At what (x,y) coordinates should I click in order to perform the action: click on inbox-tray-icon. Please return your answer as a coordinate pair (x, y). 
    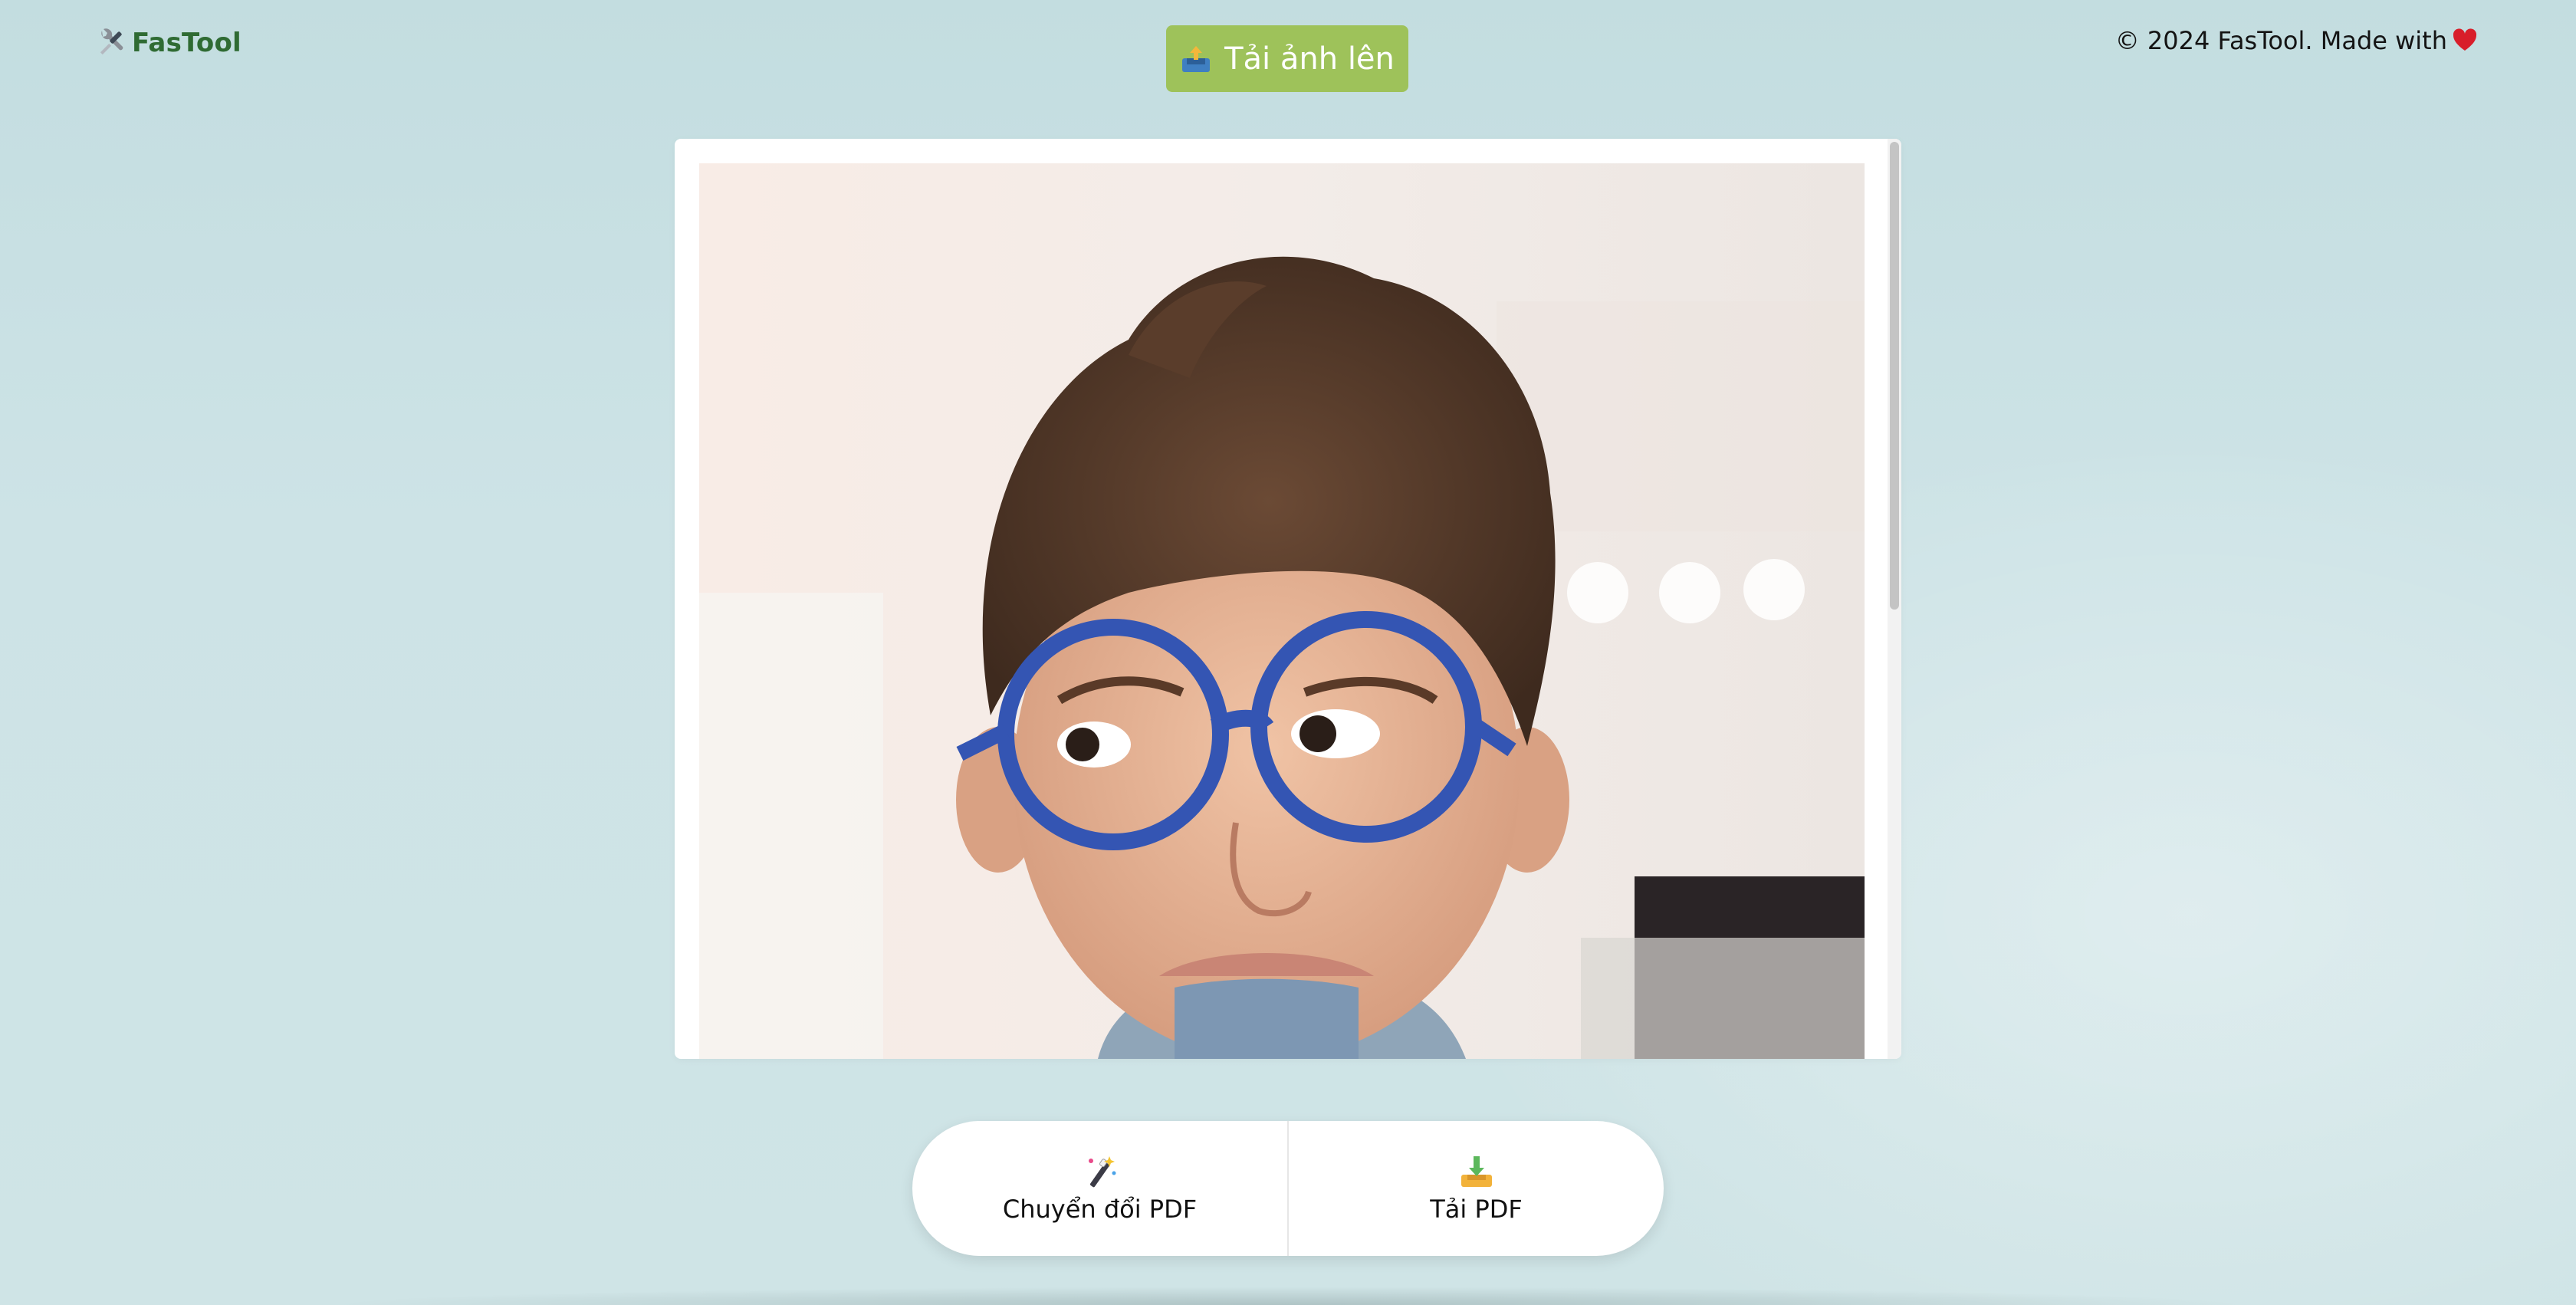
    Looking at the image, I should click on (1196, 58).